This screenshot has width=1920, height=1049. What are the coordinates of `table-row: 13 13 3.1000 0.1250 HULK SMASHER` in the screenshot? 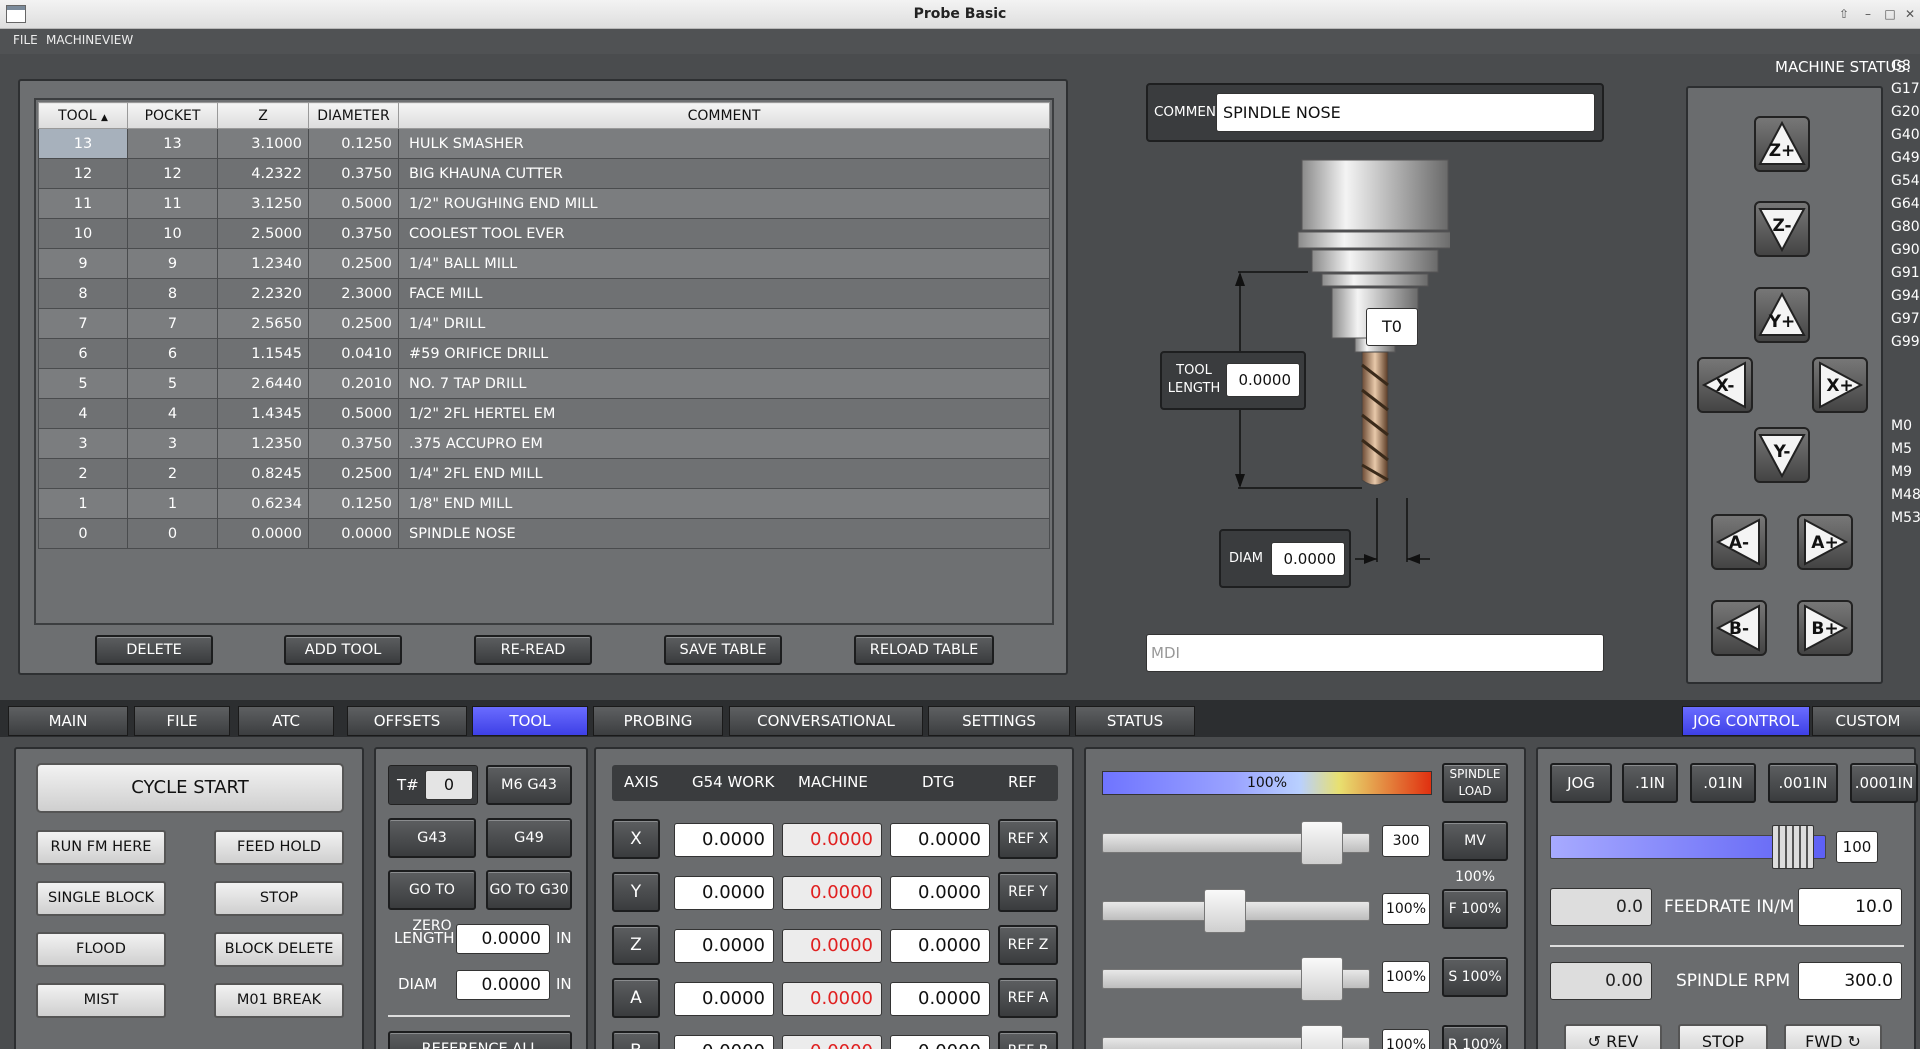 It's located at (544, 143).